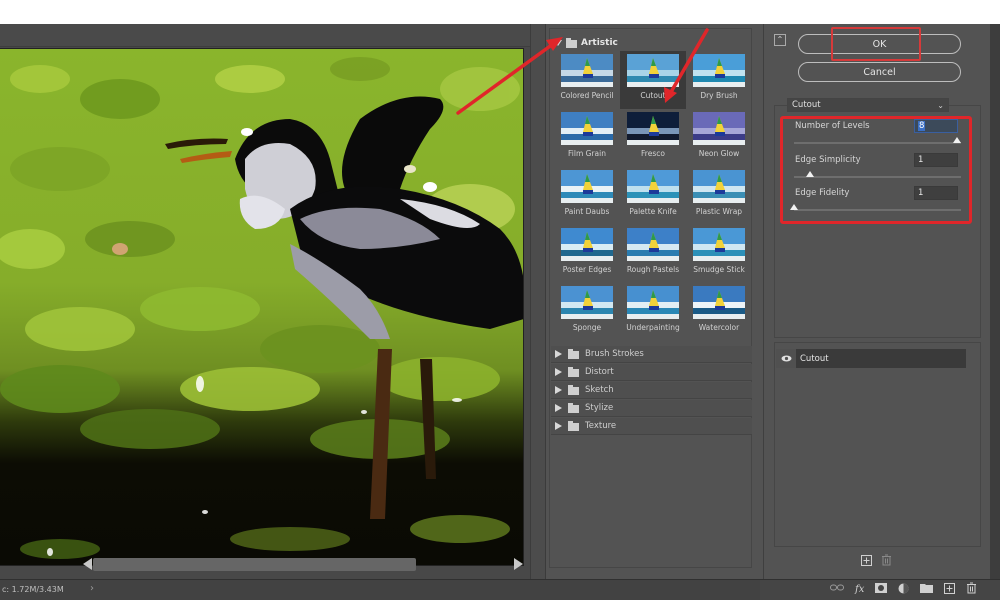 The width and height of the screenshot is (1000, 600). What do you see at coordinates (950, 589) in the screenshot?
I see `new-layer-icon` at bounding box center [950, 589].